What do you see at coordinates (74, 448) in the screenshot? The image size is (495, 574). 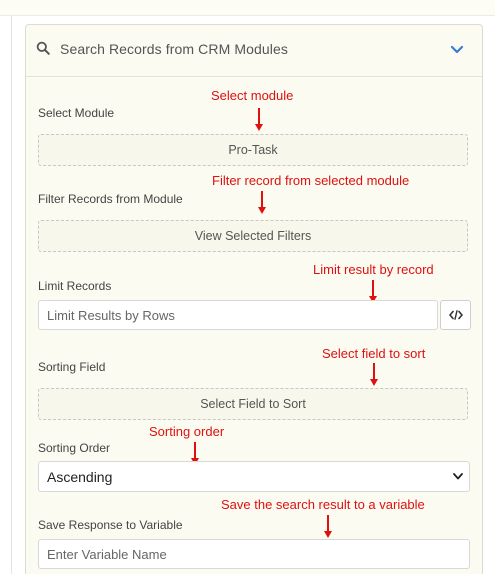 I see `sorting-order-label: Sorting Order` at bounding box center [74, 448].